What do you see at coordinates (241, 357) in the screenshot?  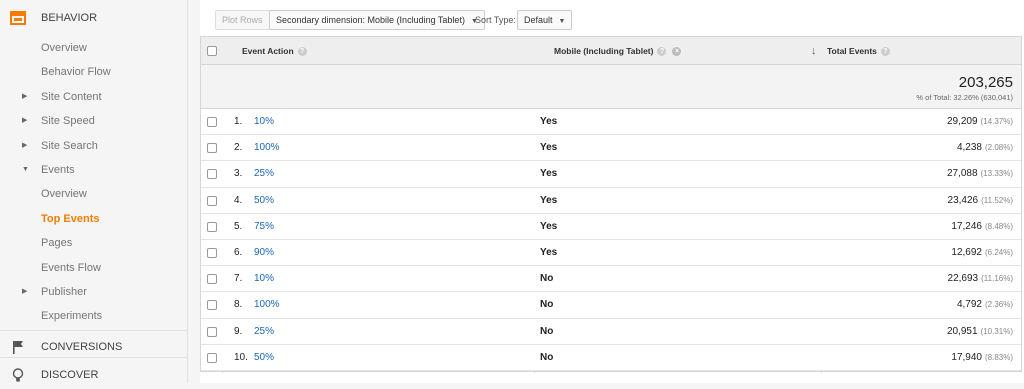 I see `row-number: 10.` at bounding box center [241, 357].